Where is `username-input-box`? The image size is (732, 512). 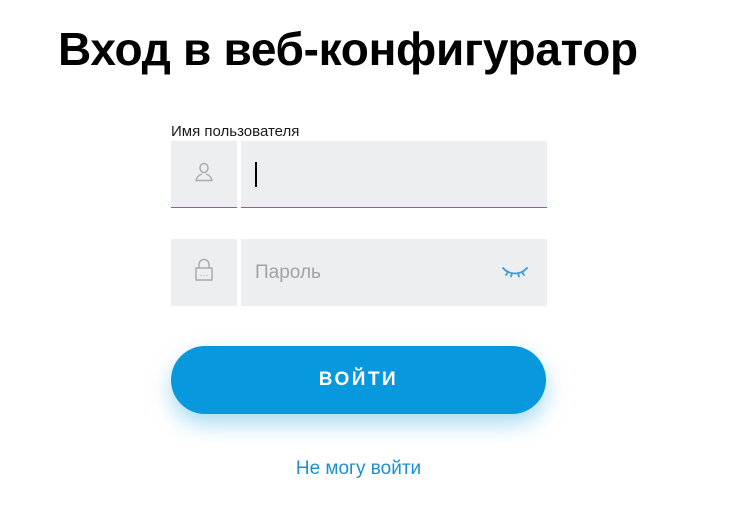
username-input-box is located at coordinates (394, 174).